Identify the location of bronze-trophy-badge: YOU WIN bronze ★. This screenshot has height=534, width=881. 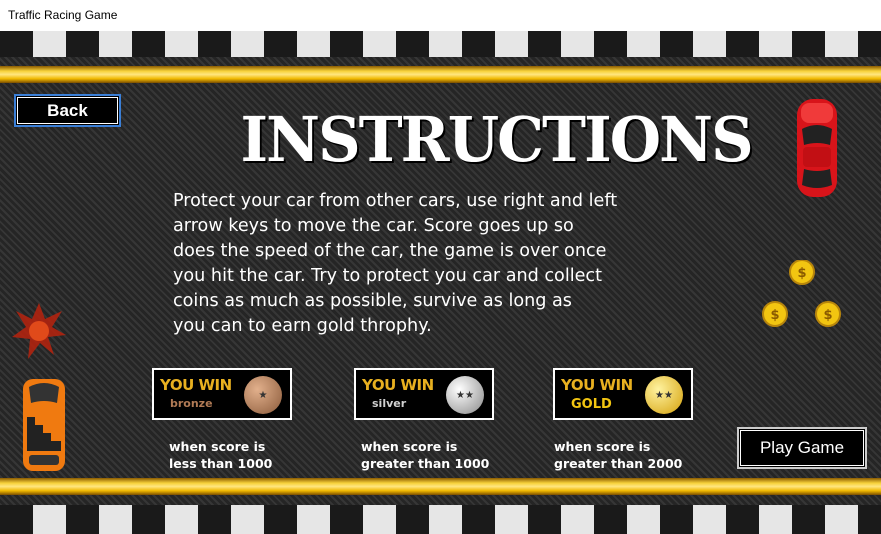
(222, 394).